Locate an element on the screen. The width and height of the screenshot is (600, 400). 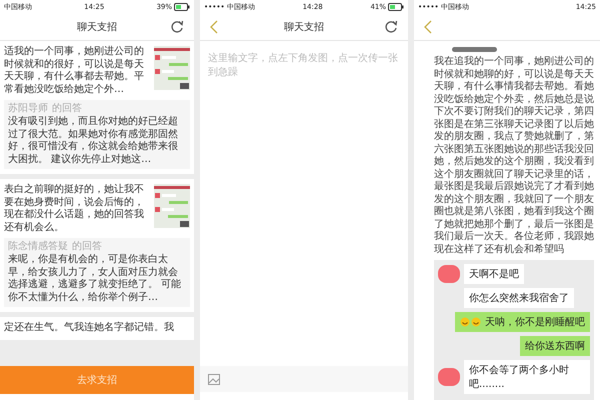
redacted-name is located at coordinates (474, 49).